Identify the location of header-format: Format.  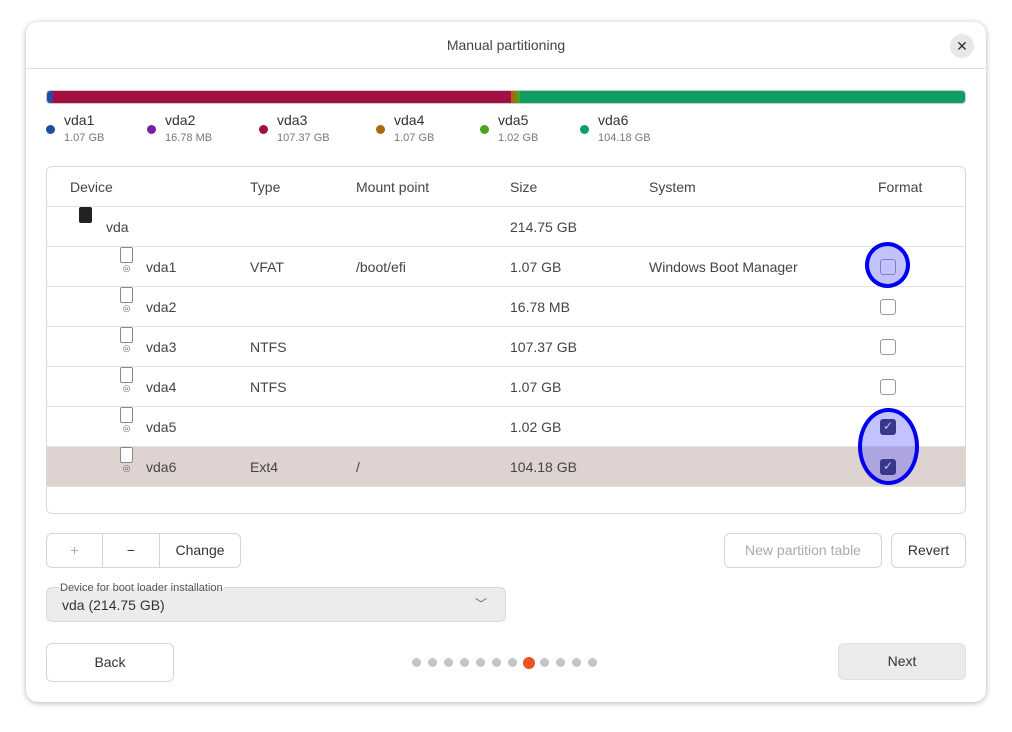
(900, 187).